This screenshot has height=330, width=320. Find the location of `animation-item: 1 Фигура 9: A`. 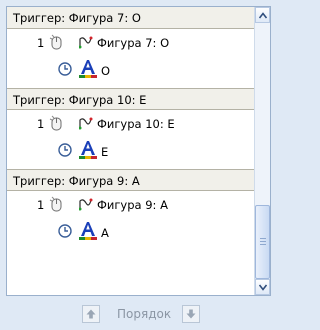

animation-item: 1 Фигура 9: A is located at coordinates (131, 204).